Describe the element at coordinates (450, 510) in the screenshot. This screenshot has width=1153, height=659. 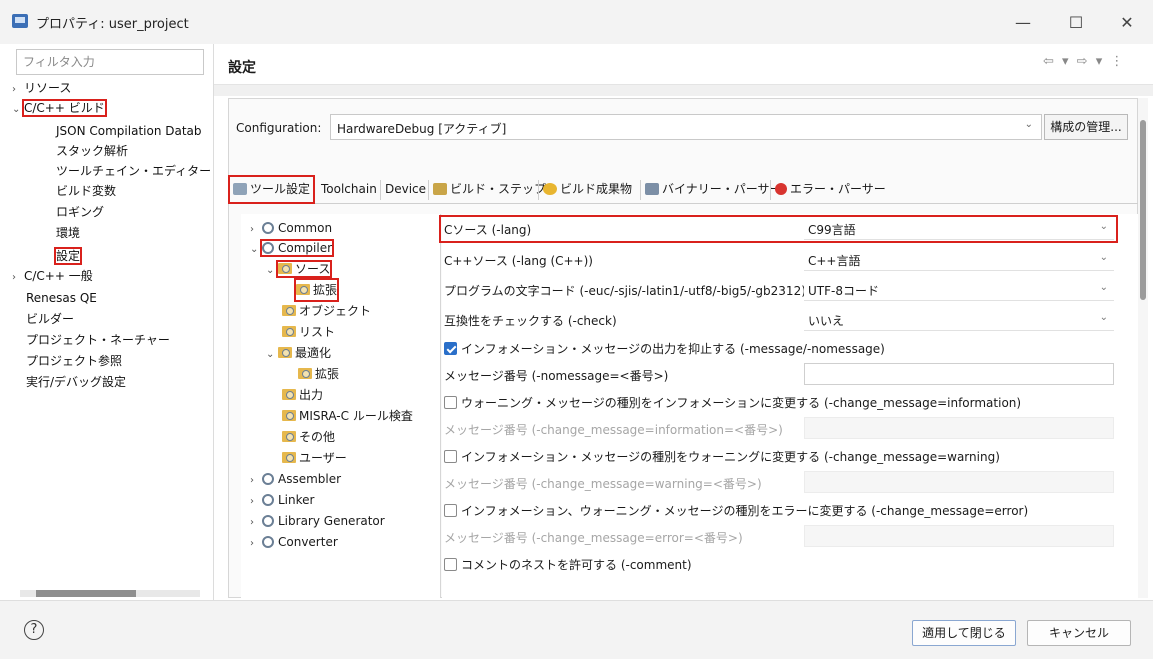
I see `to-error-checkbox` at that location.